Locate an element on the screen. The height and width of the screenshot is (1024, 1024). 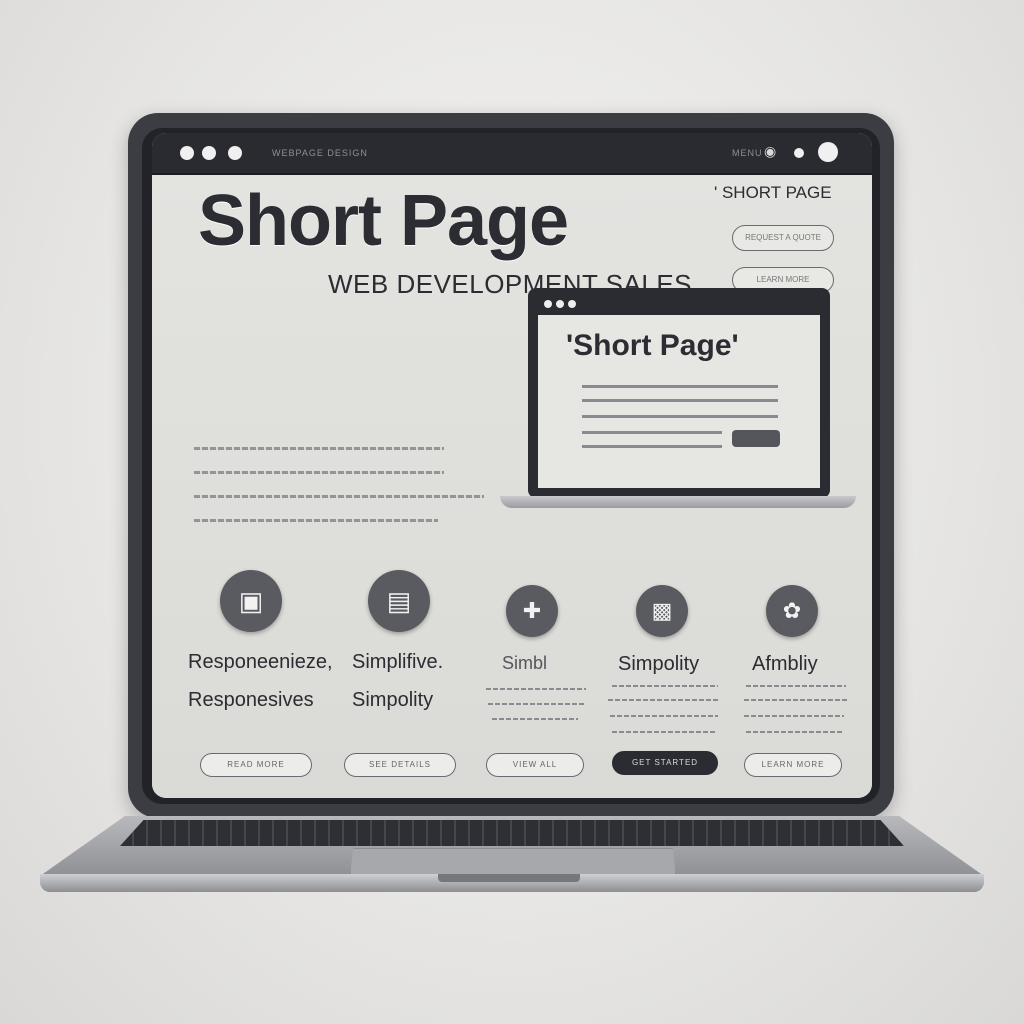
top-label: ' SHORT PAGE is located at coordinates (773, 192).